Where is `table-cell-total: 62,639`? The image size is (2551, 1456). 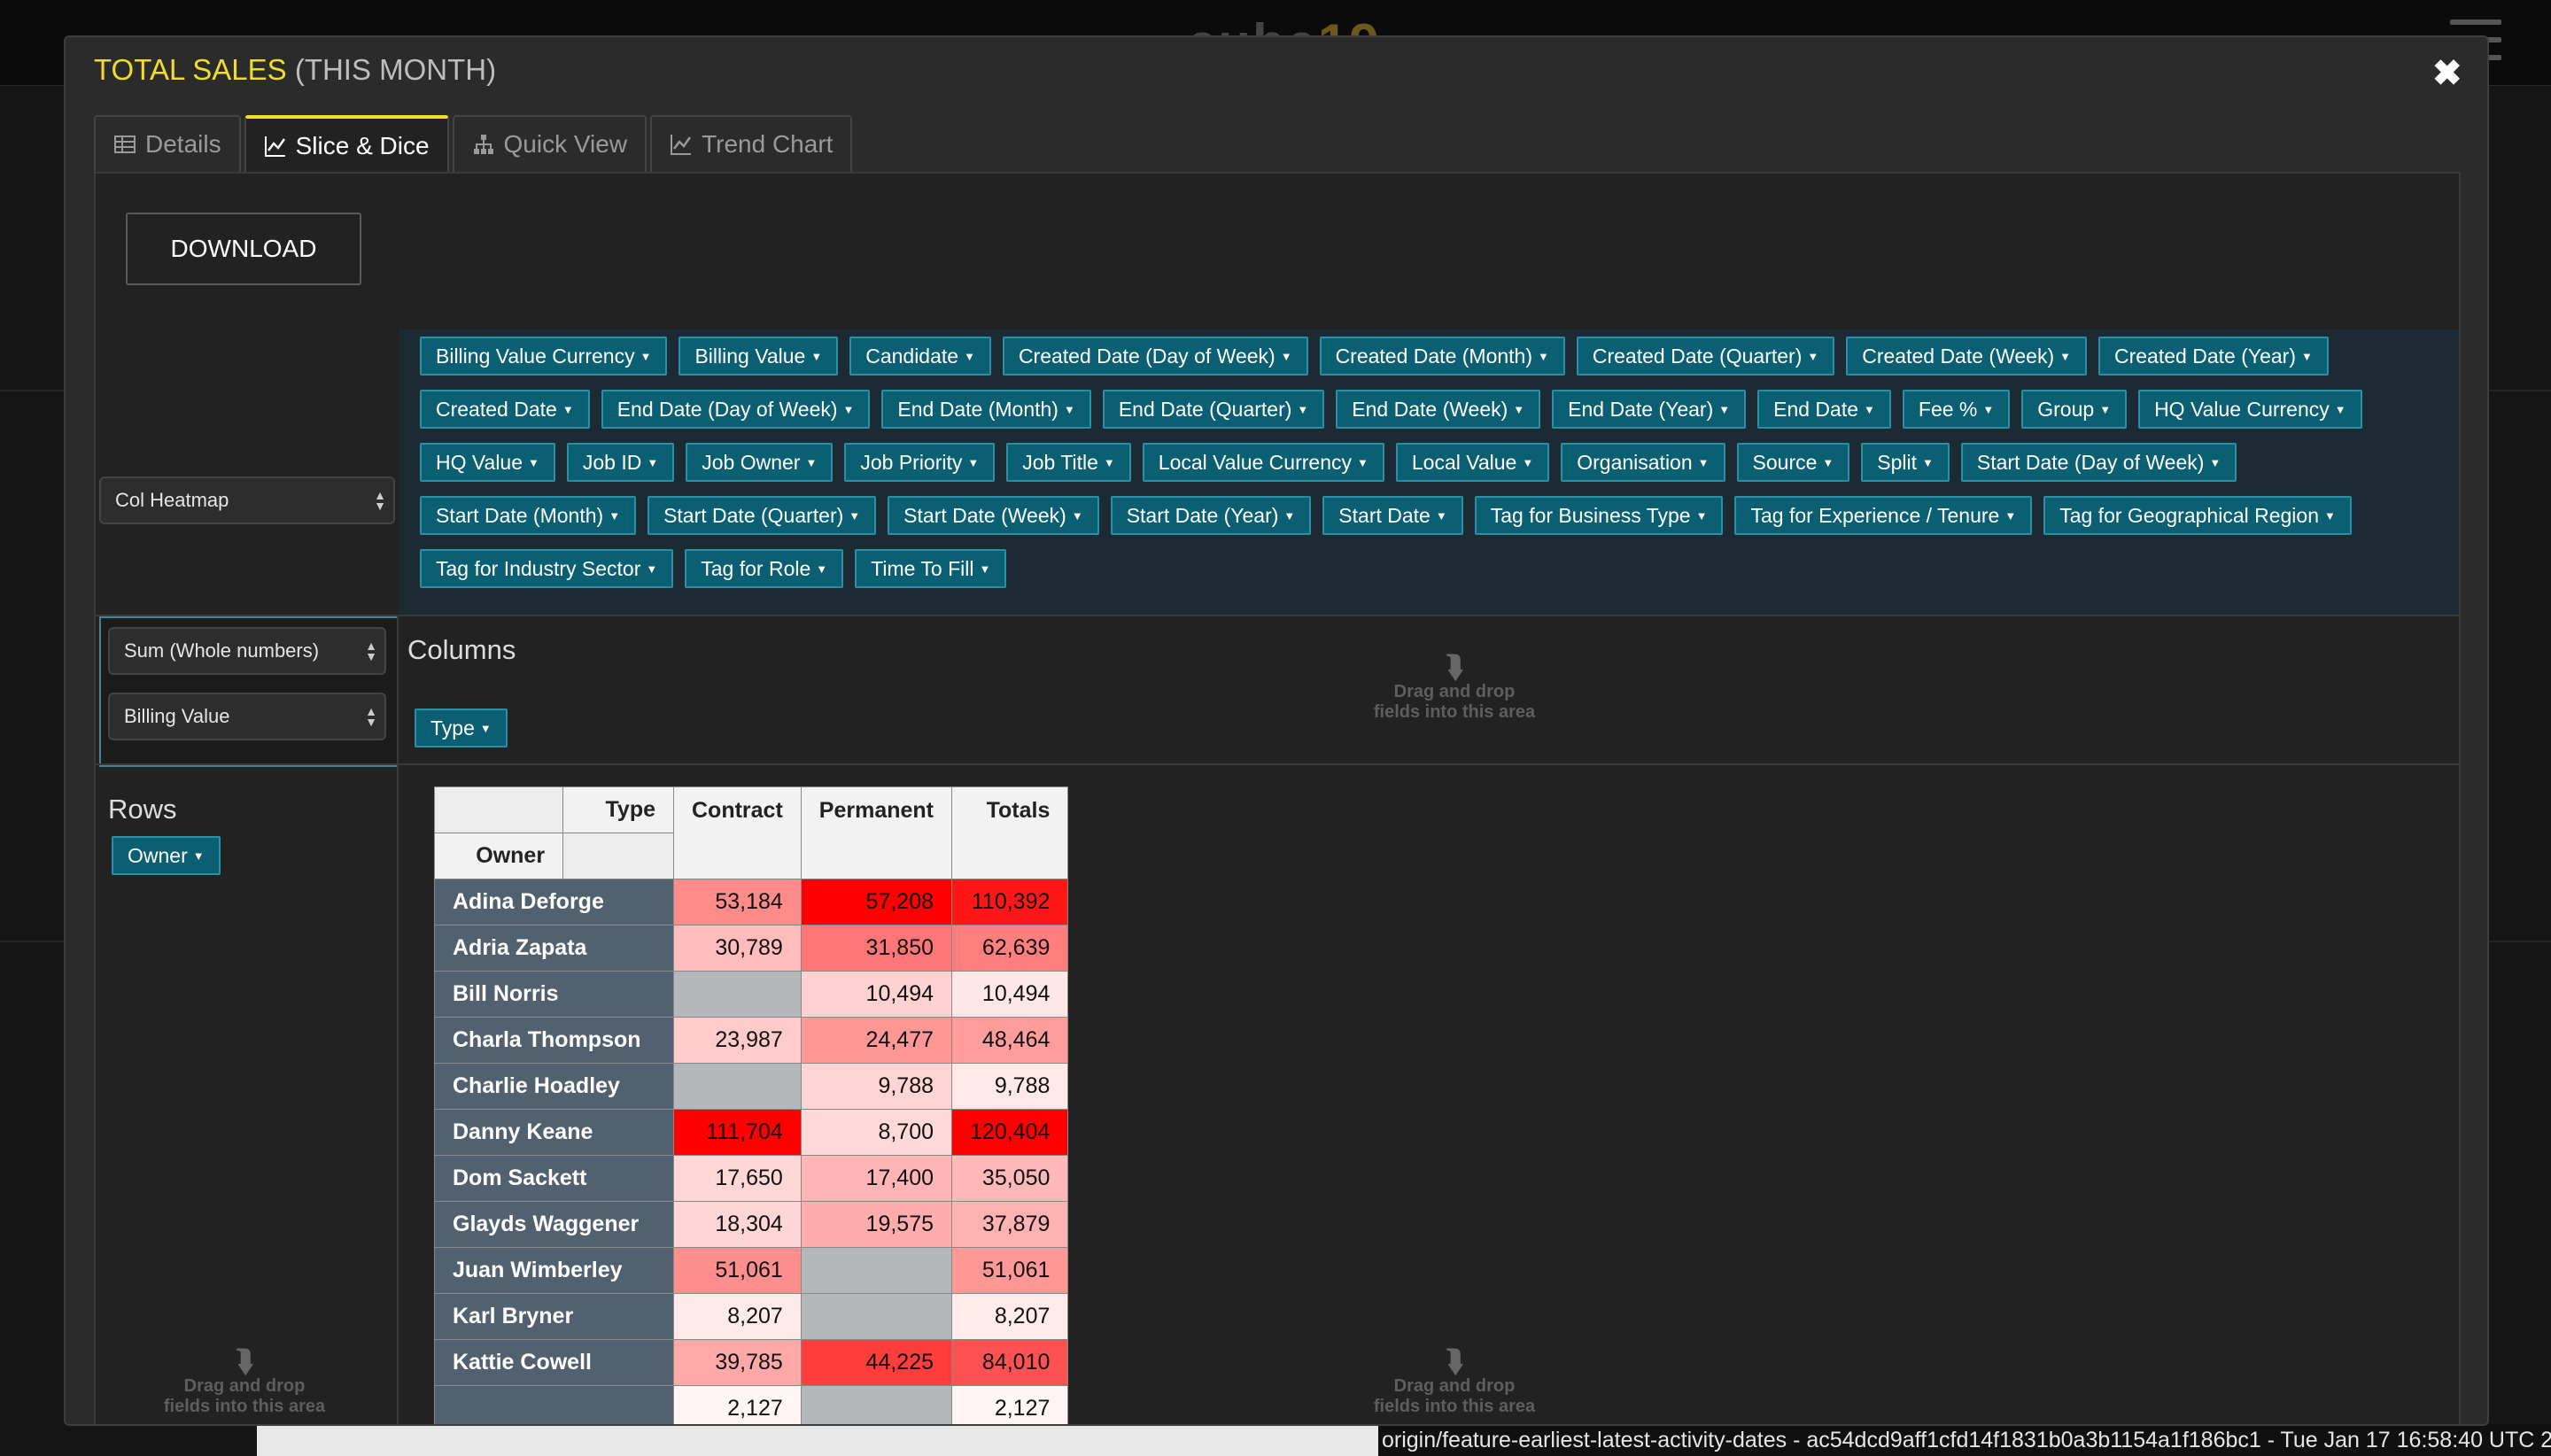 table-cell-total: 62,639 is located at coordinates (1010, 948).